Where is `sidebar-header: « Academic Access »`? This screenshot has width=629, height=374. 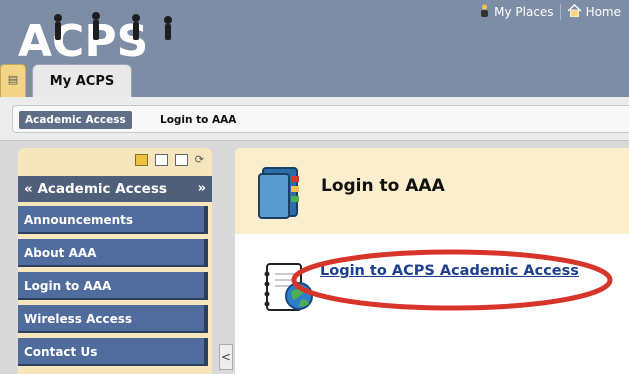
sidebar-header: « Academic Access » is located at coordinates (115, 189).